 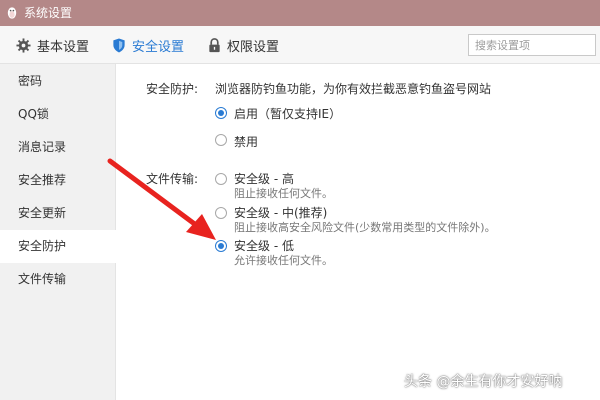 I want to click on gear-icon, so click(x=23, y=45).